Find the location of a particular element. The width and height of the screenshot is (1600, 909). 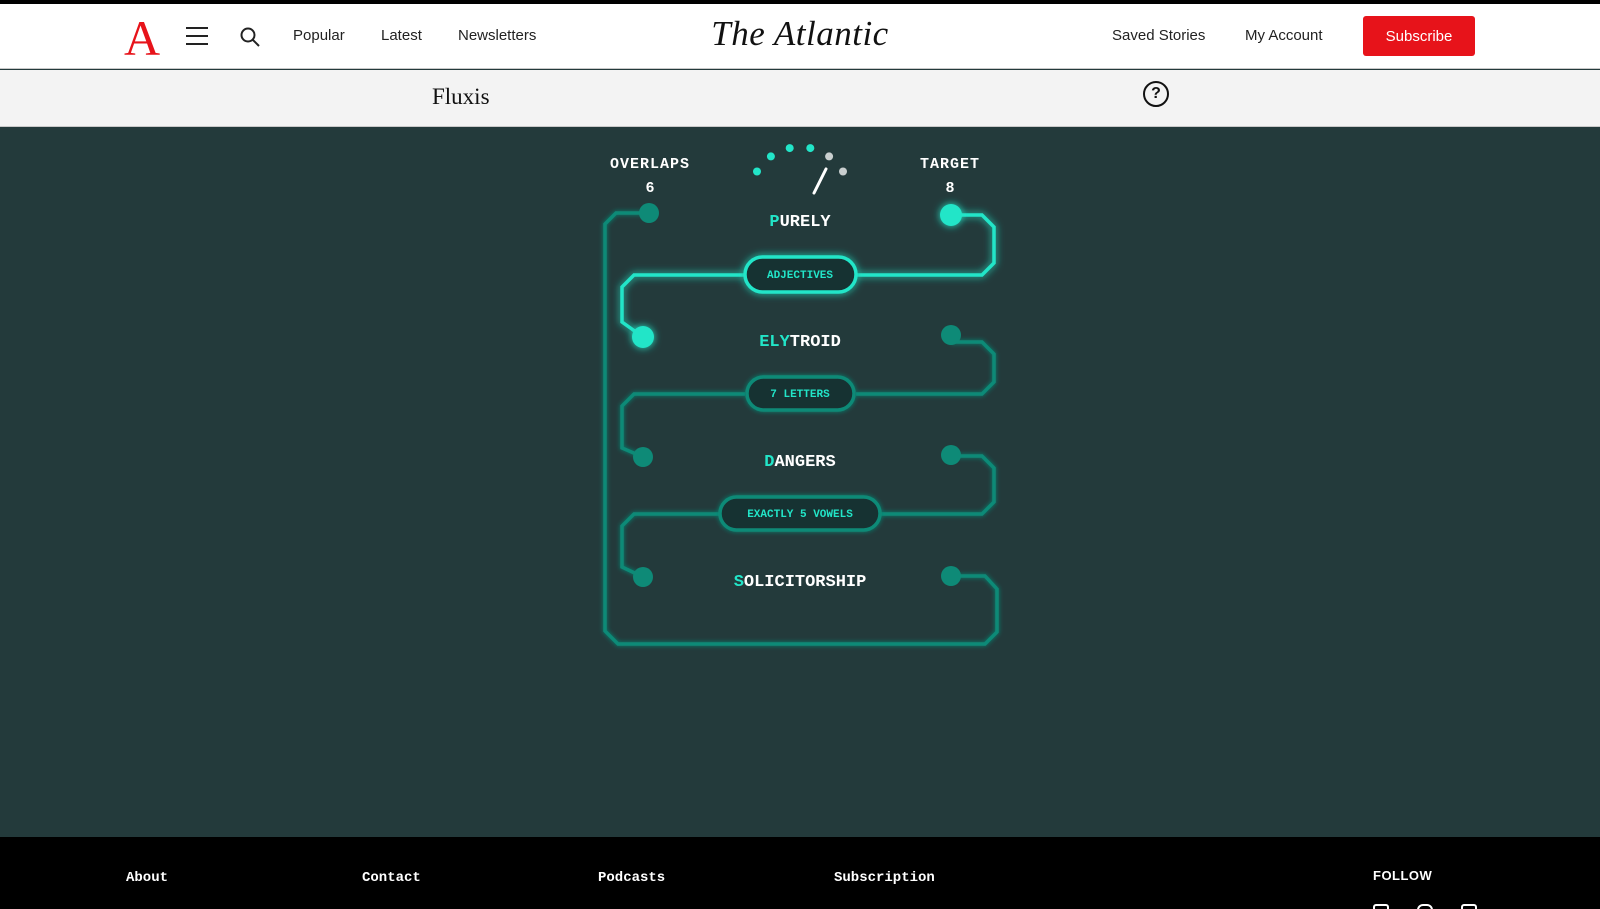

overlaps-value: 6 is located at coordinates (649, 188).